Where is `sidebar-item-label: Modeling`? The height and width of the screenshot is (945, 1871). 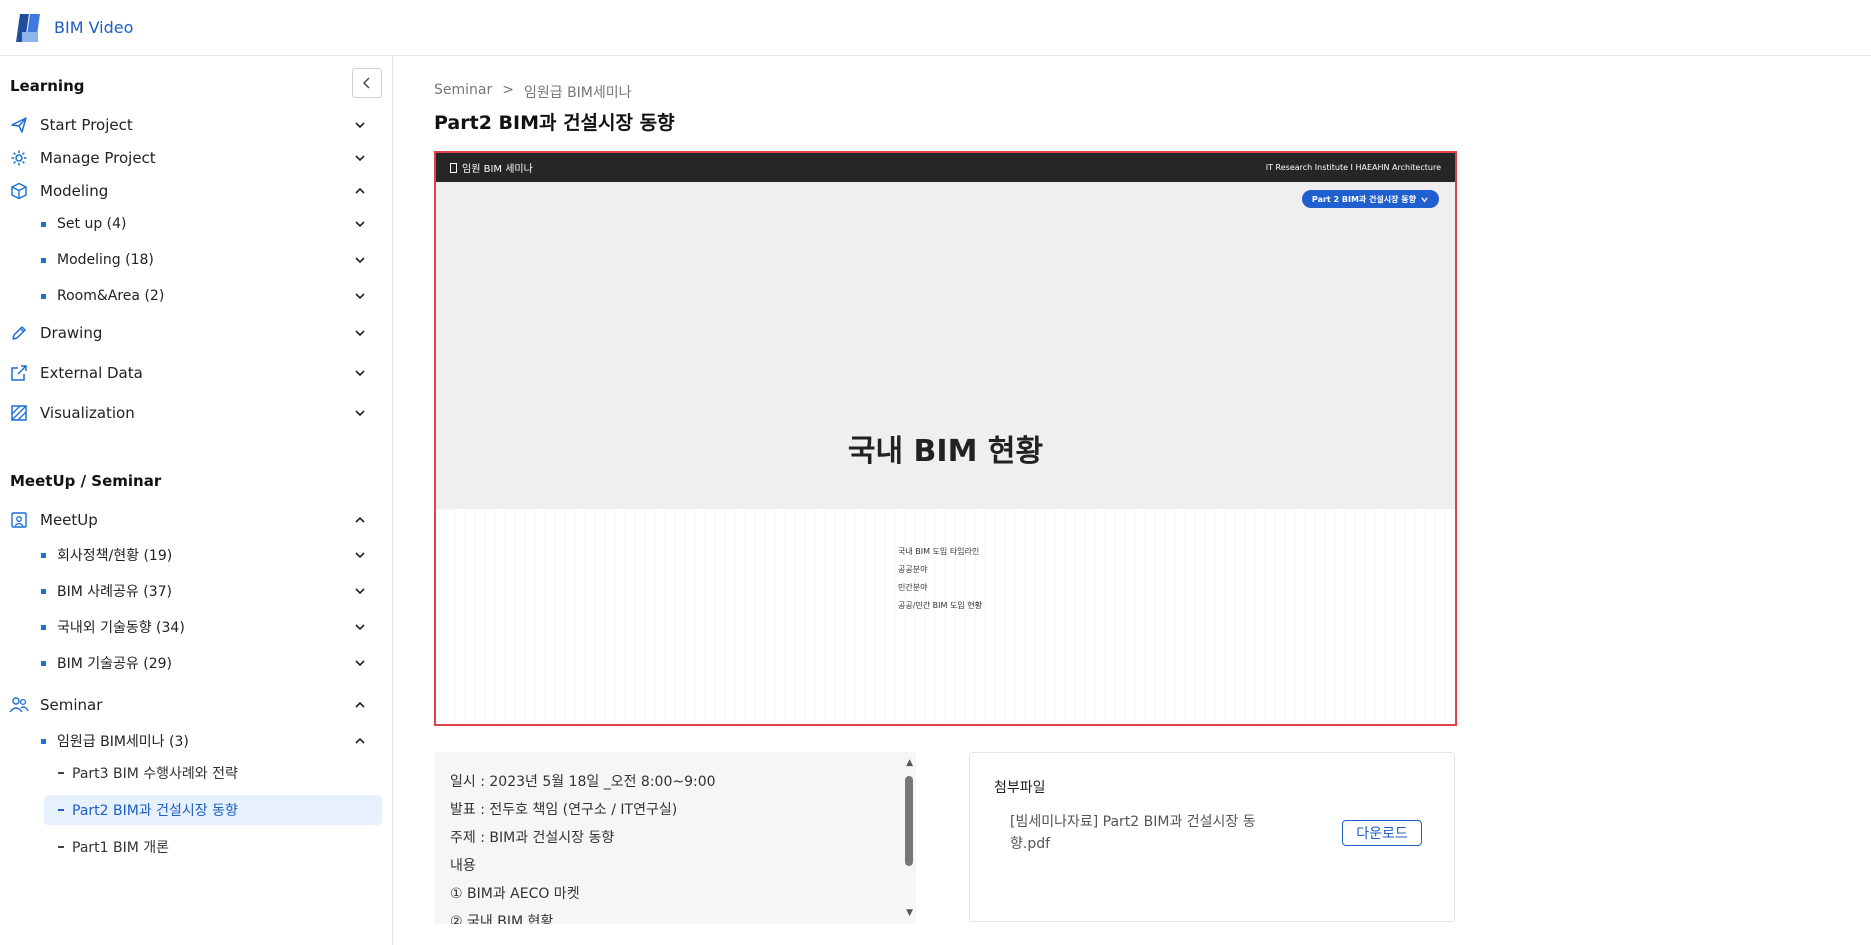
sidebar-item-label: Modeling is located at coordinates (74, 191).